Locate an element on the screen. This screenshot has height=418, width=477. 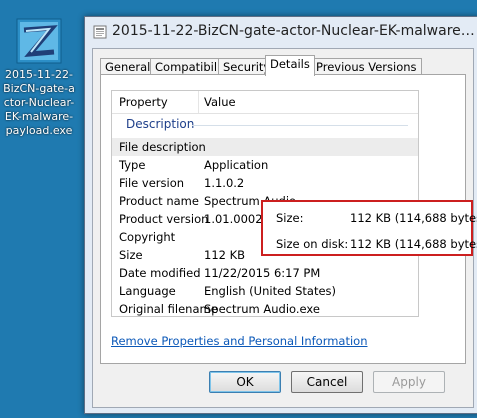
table-row: File version 1.1.0.2 is located at coordinates (265, 183).